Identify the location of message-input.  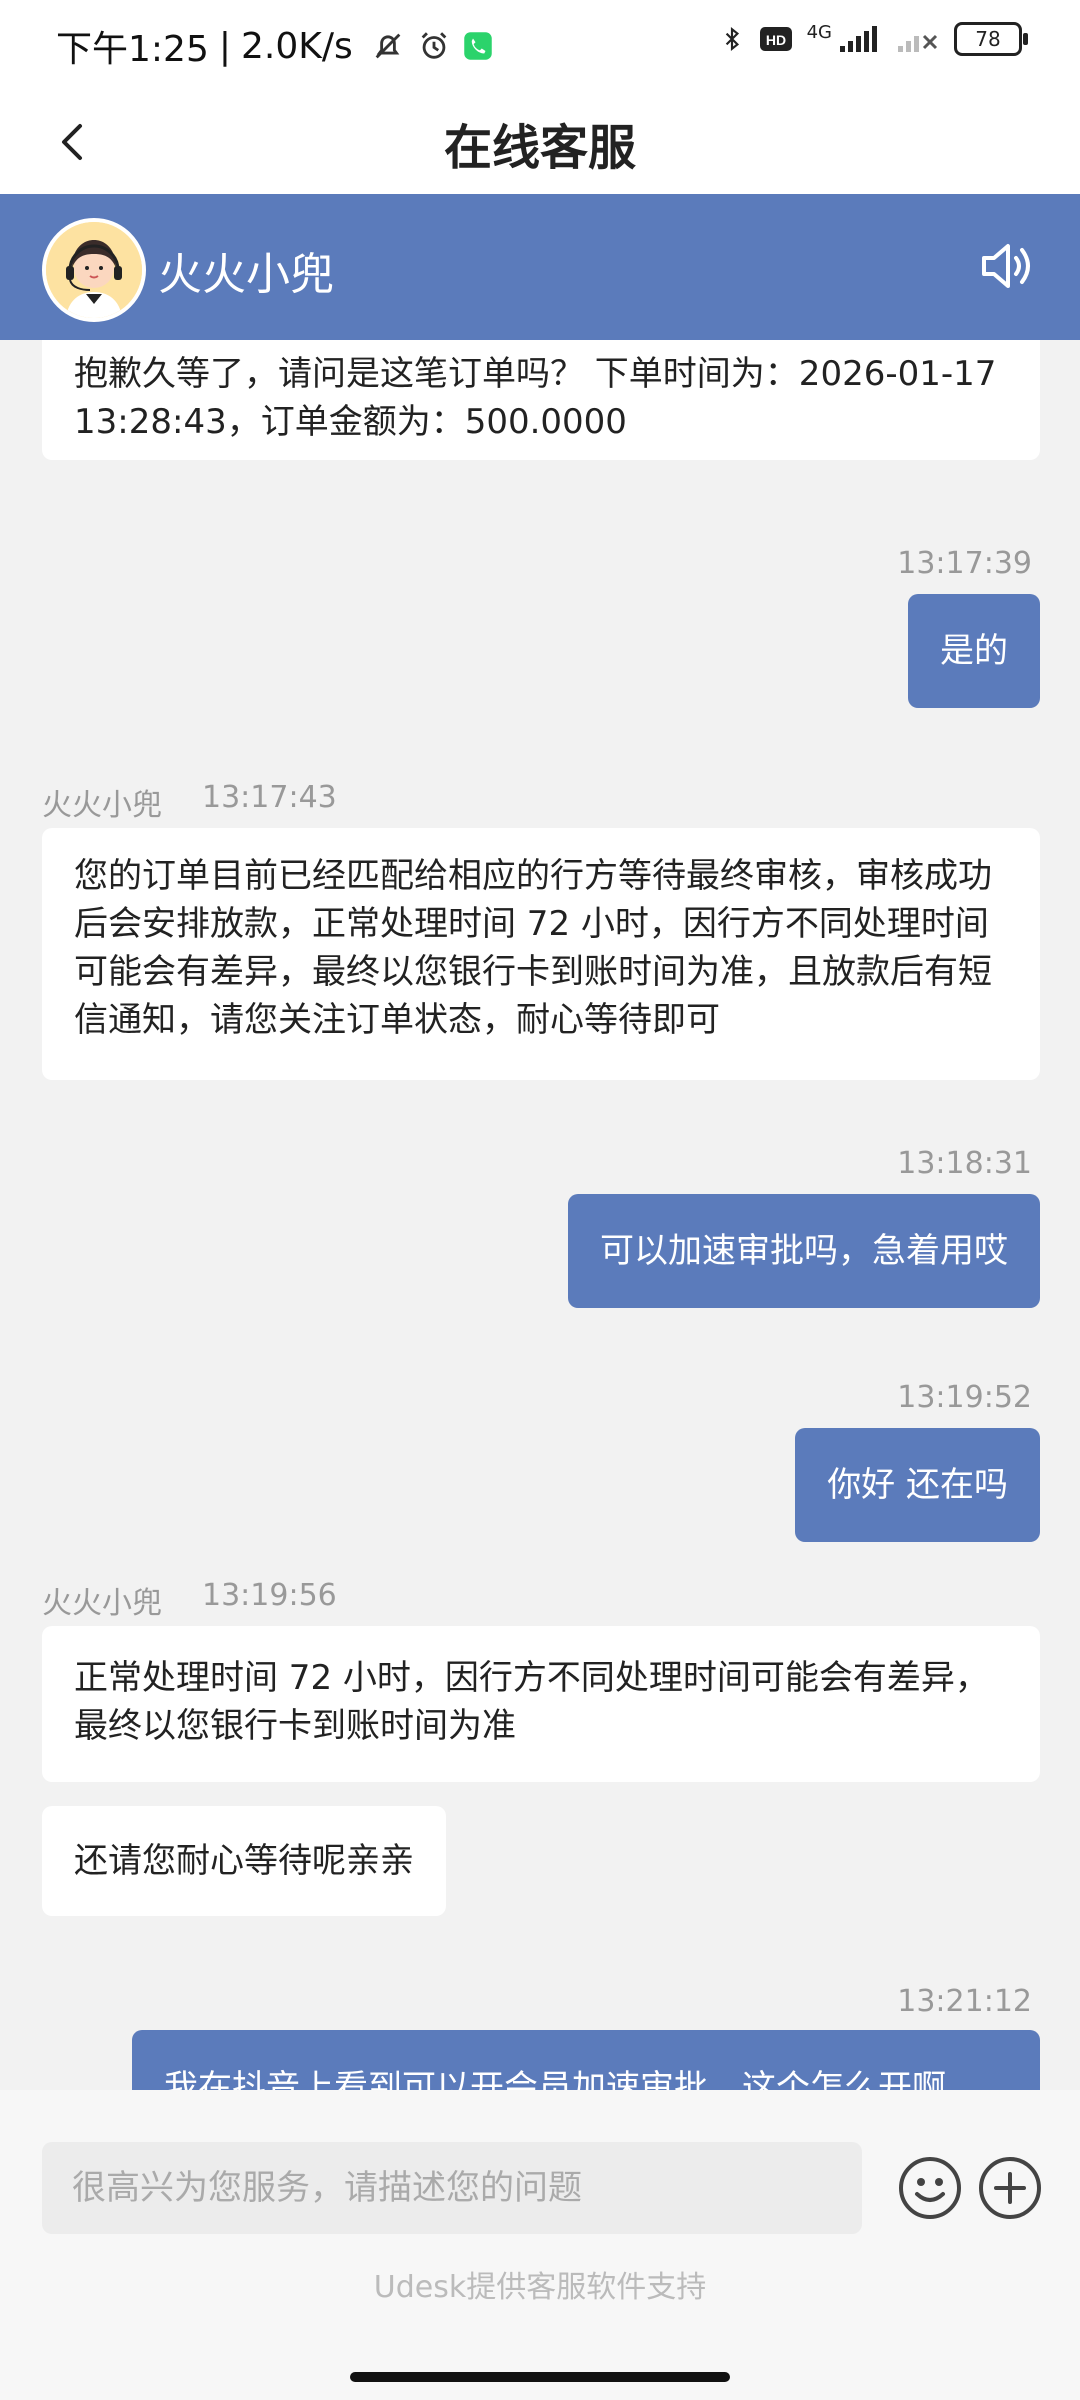
(452, 2188).